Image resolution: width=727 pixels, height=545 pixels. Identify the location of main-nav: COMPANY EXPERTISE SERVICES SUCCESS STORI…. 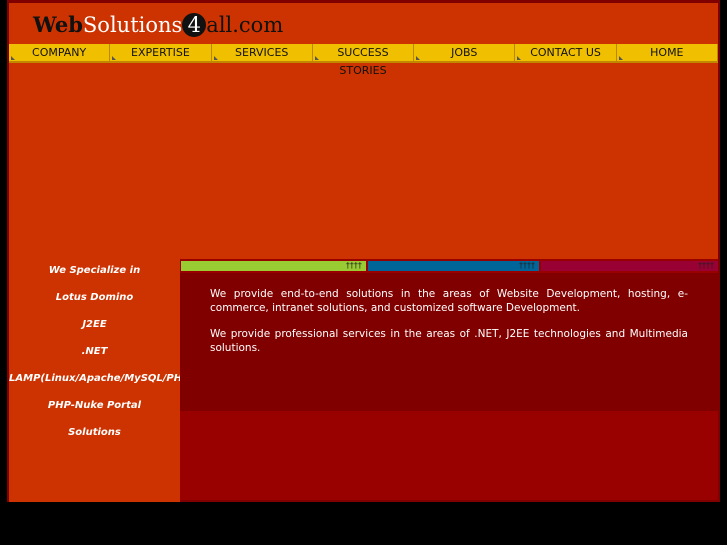
(363, 60).